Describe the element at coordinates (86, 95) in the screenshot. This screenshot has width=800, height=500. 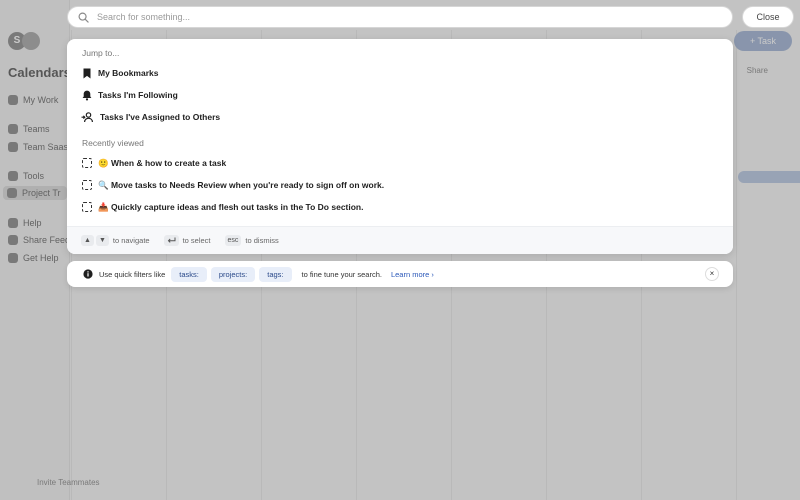
I see `bell-icon` at that location.